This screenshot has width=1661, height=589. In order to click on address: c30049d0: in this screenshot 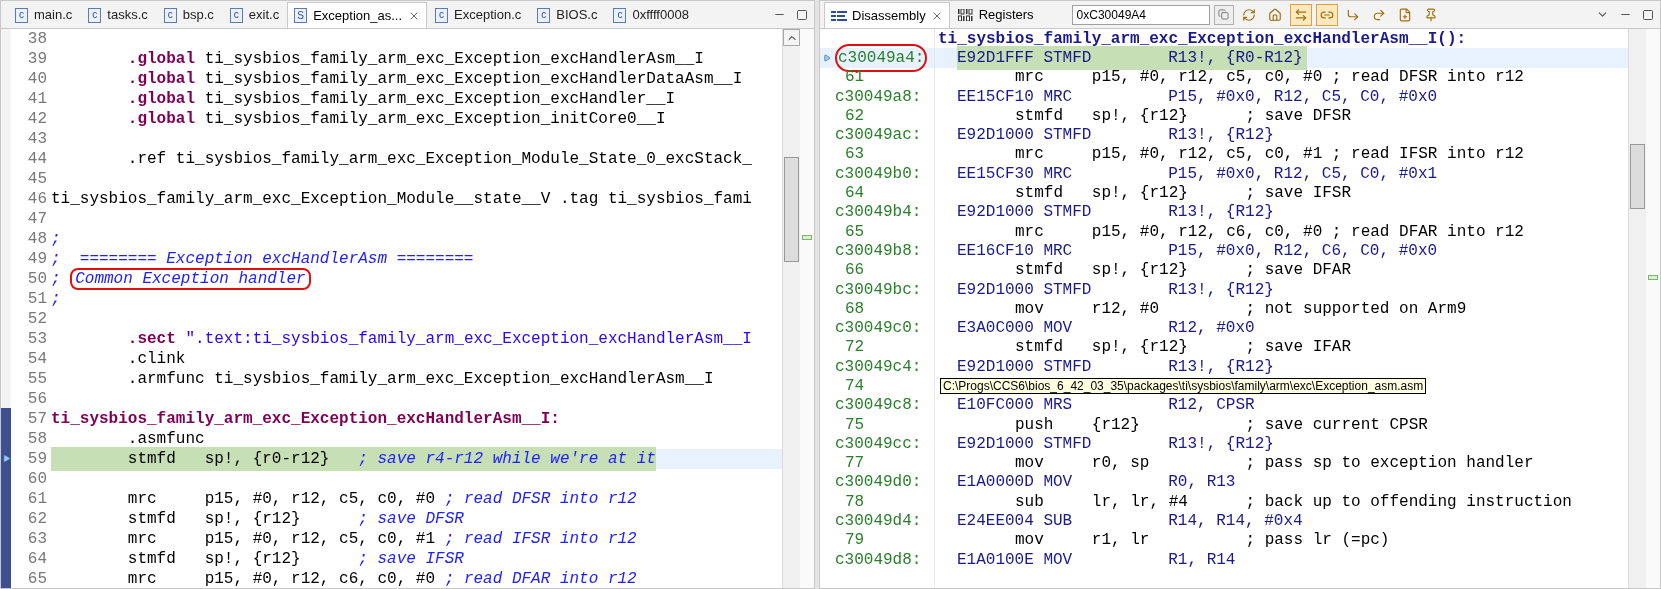, I will do `click(878, 483)`.